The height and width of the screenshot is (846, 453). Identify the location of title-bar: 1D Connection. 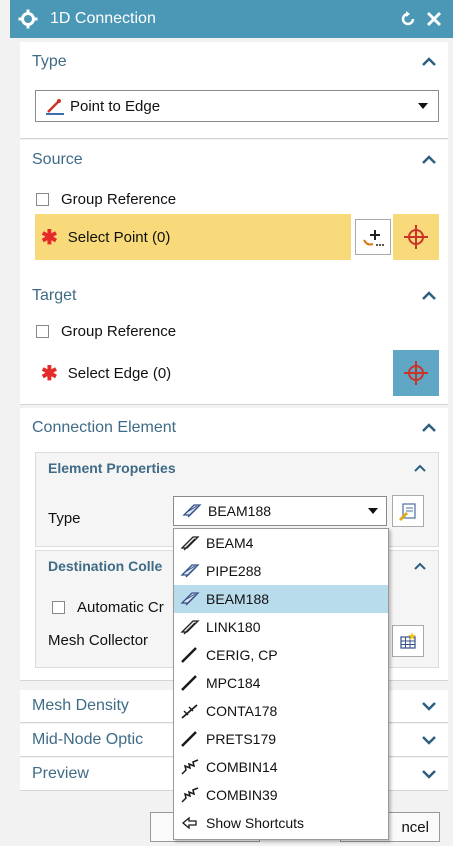
(231, 19).